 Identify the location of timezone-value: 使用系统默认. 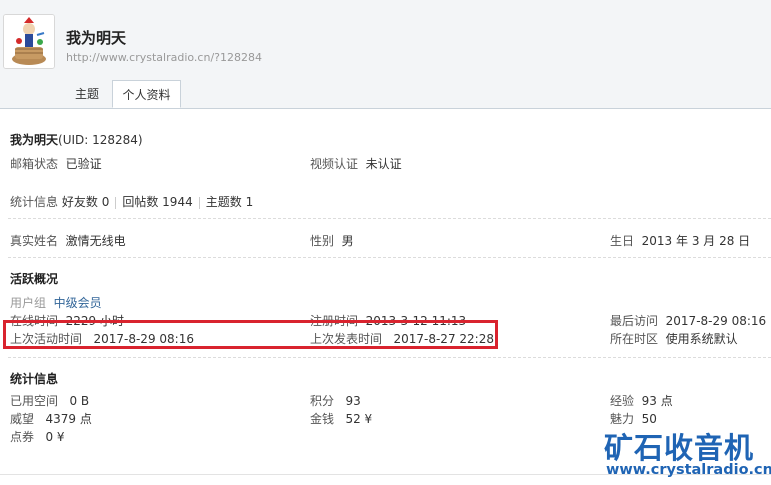
(701, 339).